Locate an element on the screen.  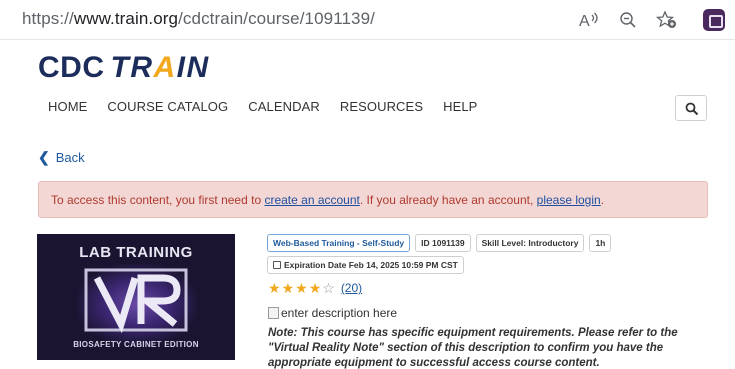
nav-help: HELP is located at coordinates (460, 106).